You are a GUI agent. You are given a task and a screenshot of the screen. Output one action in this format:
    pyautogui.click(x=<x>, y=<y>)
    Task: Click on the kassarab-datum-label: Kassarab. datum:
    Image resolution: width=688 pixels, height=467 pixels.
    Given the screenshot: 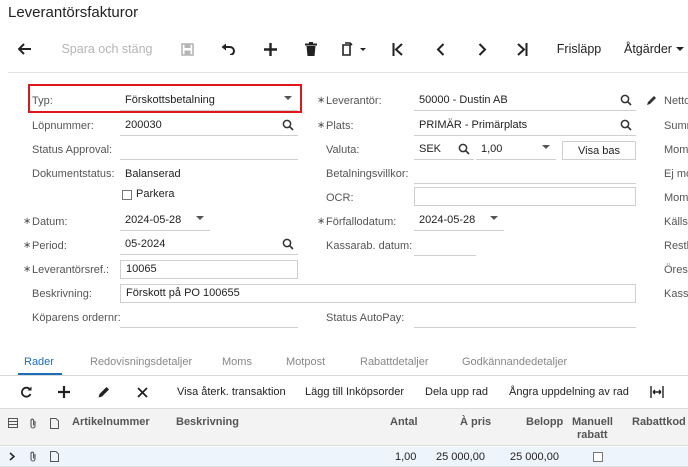 What is the action you would take?
    pyautogui.click(x=369, y=246)
    